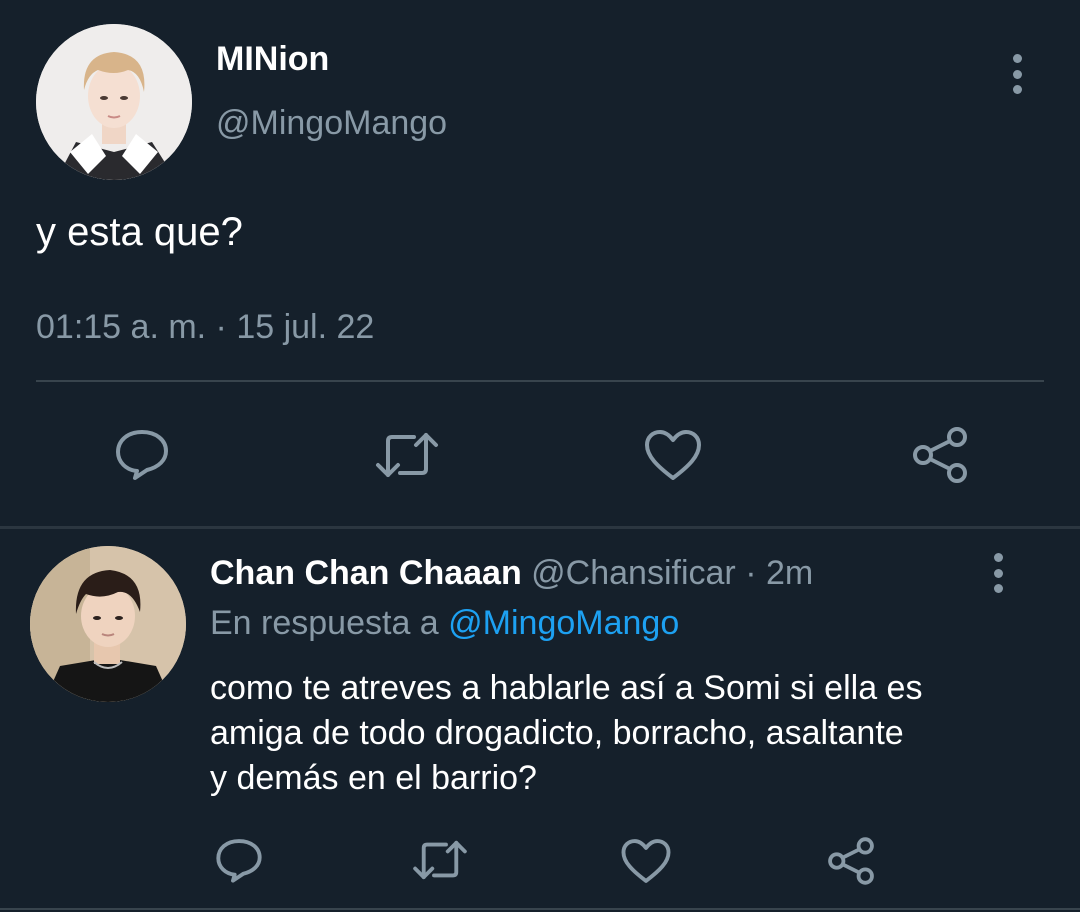  What do you see at coordinates (205, 327) in the screenshot?
I see `main-tweet-timestamp: 01:15 a. m. · 15 jul. 22` at bounding box center [205, 327].